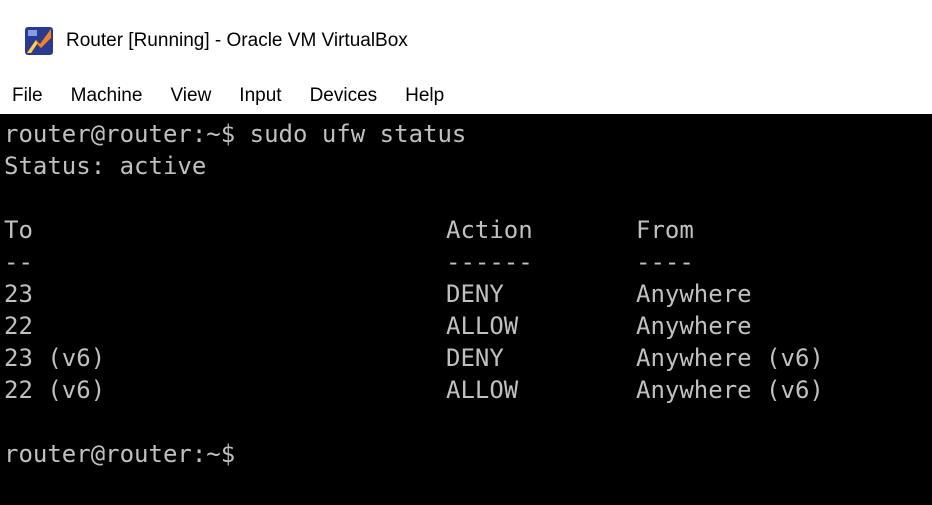  What do you see at coordinates (489, 230) in the screenshot?
I see `header-action: Action` at bounding box center [489, 230].